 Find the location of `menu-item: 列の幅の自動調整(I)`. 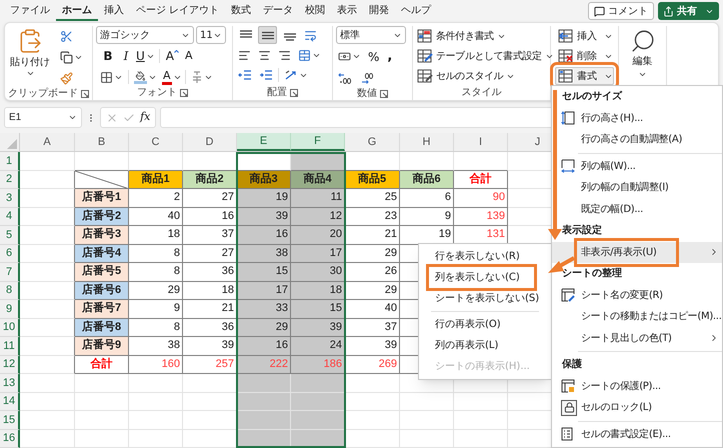

menu-item: 列の幅の自動調整(I) is located at coordinates (637, 187).